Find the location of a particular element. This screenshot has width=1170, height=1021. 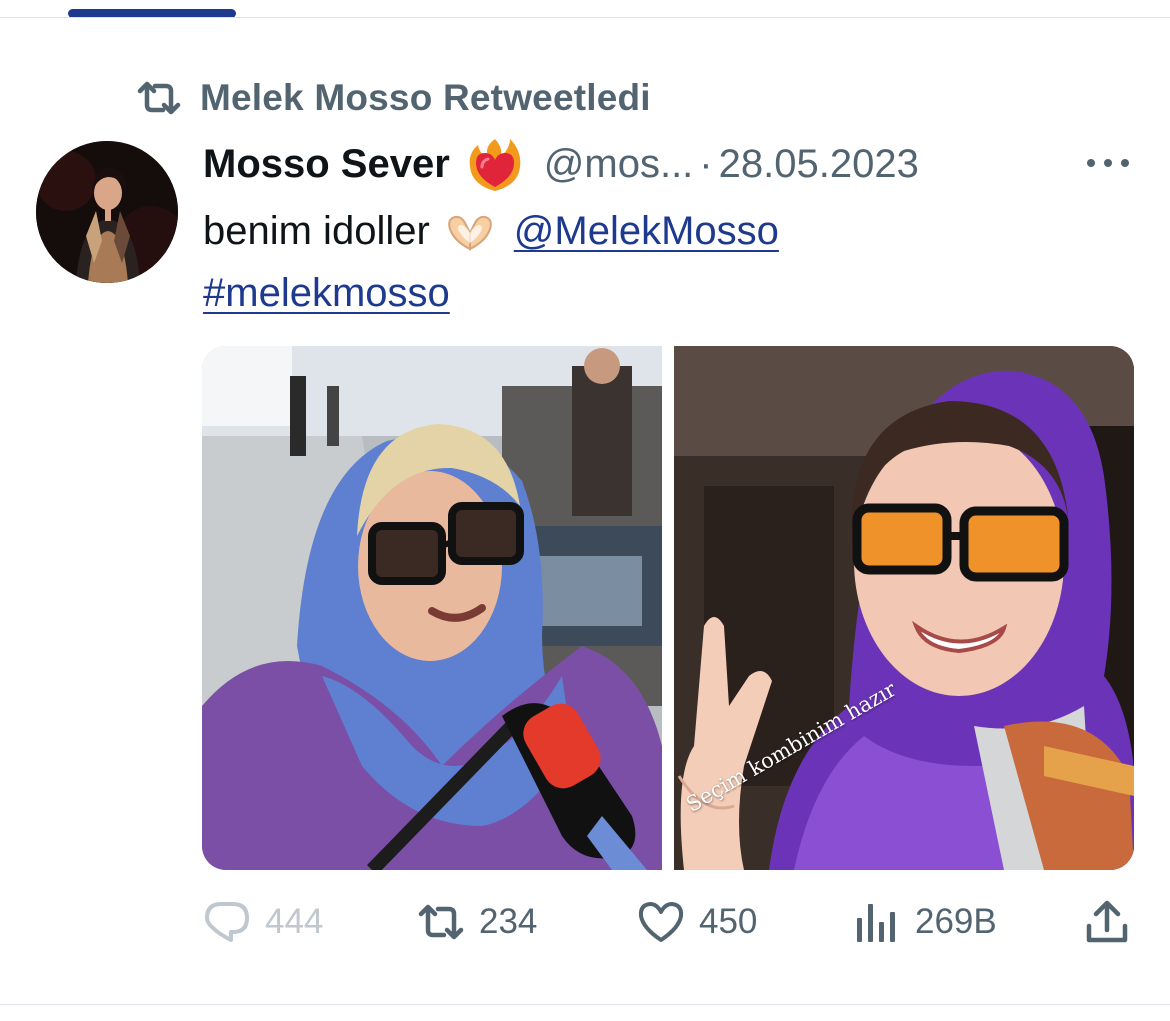

like-count: 450 is located at coordinates (728, 921).